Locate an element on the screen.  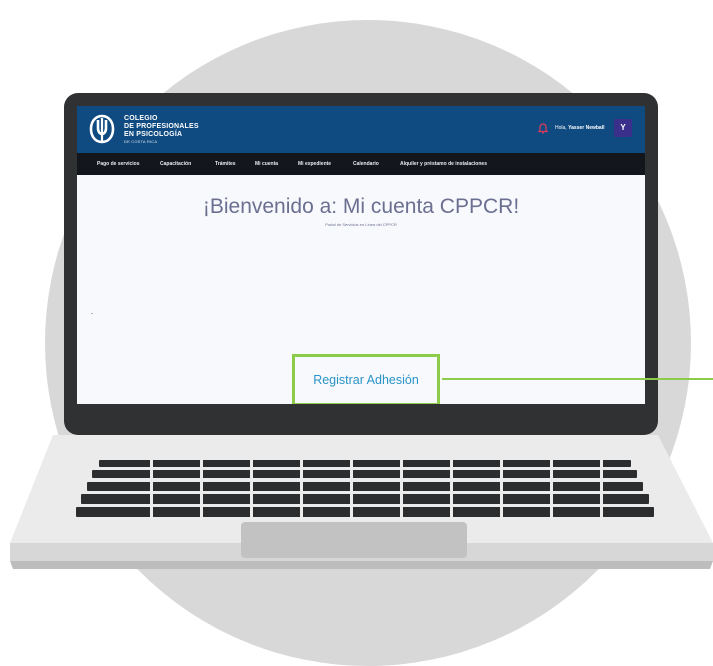
user-name: Yasser Newball is located at coordinates (586, 128).